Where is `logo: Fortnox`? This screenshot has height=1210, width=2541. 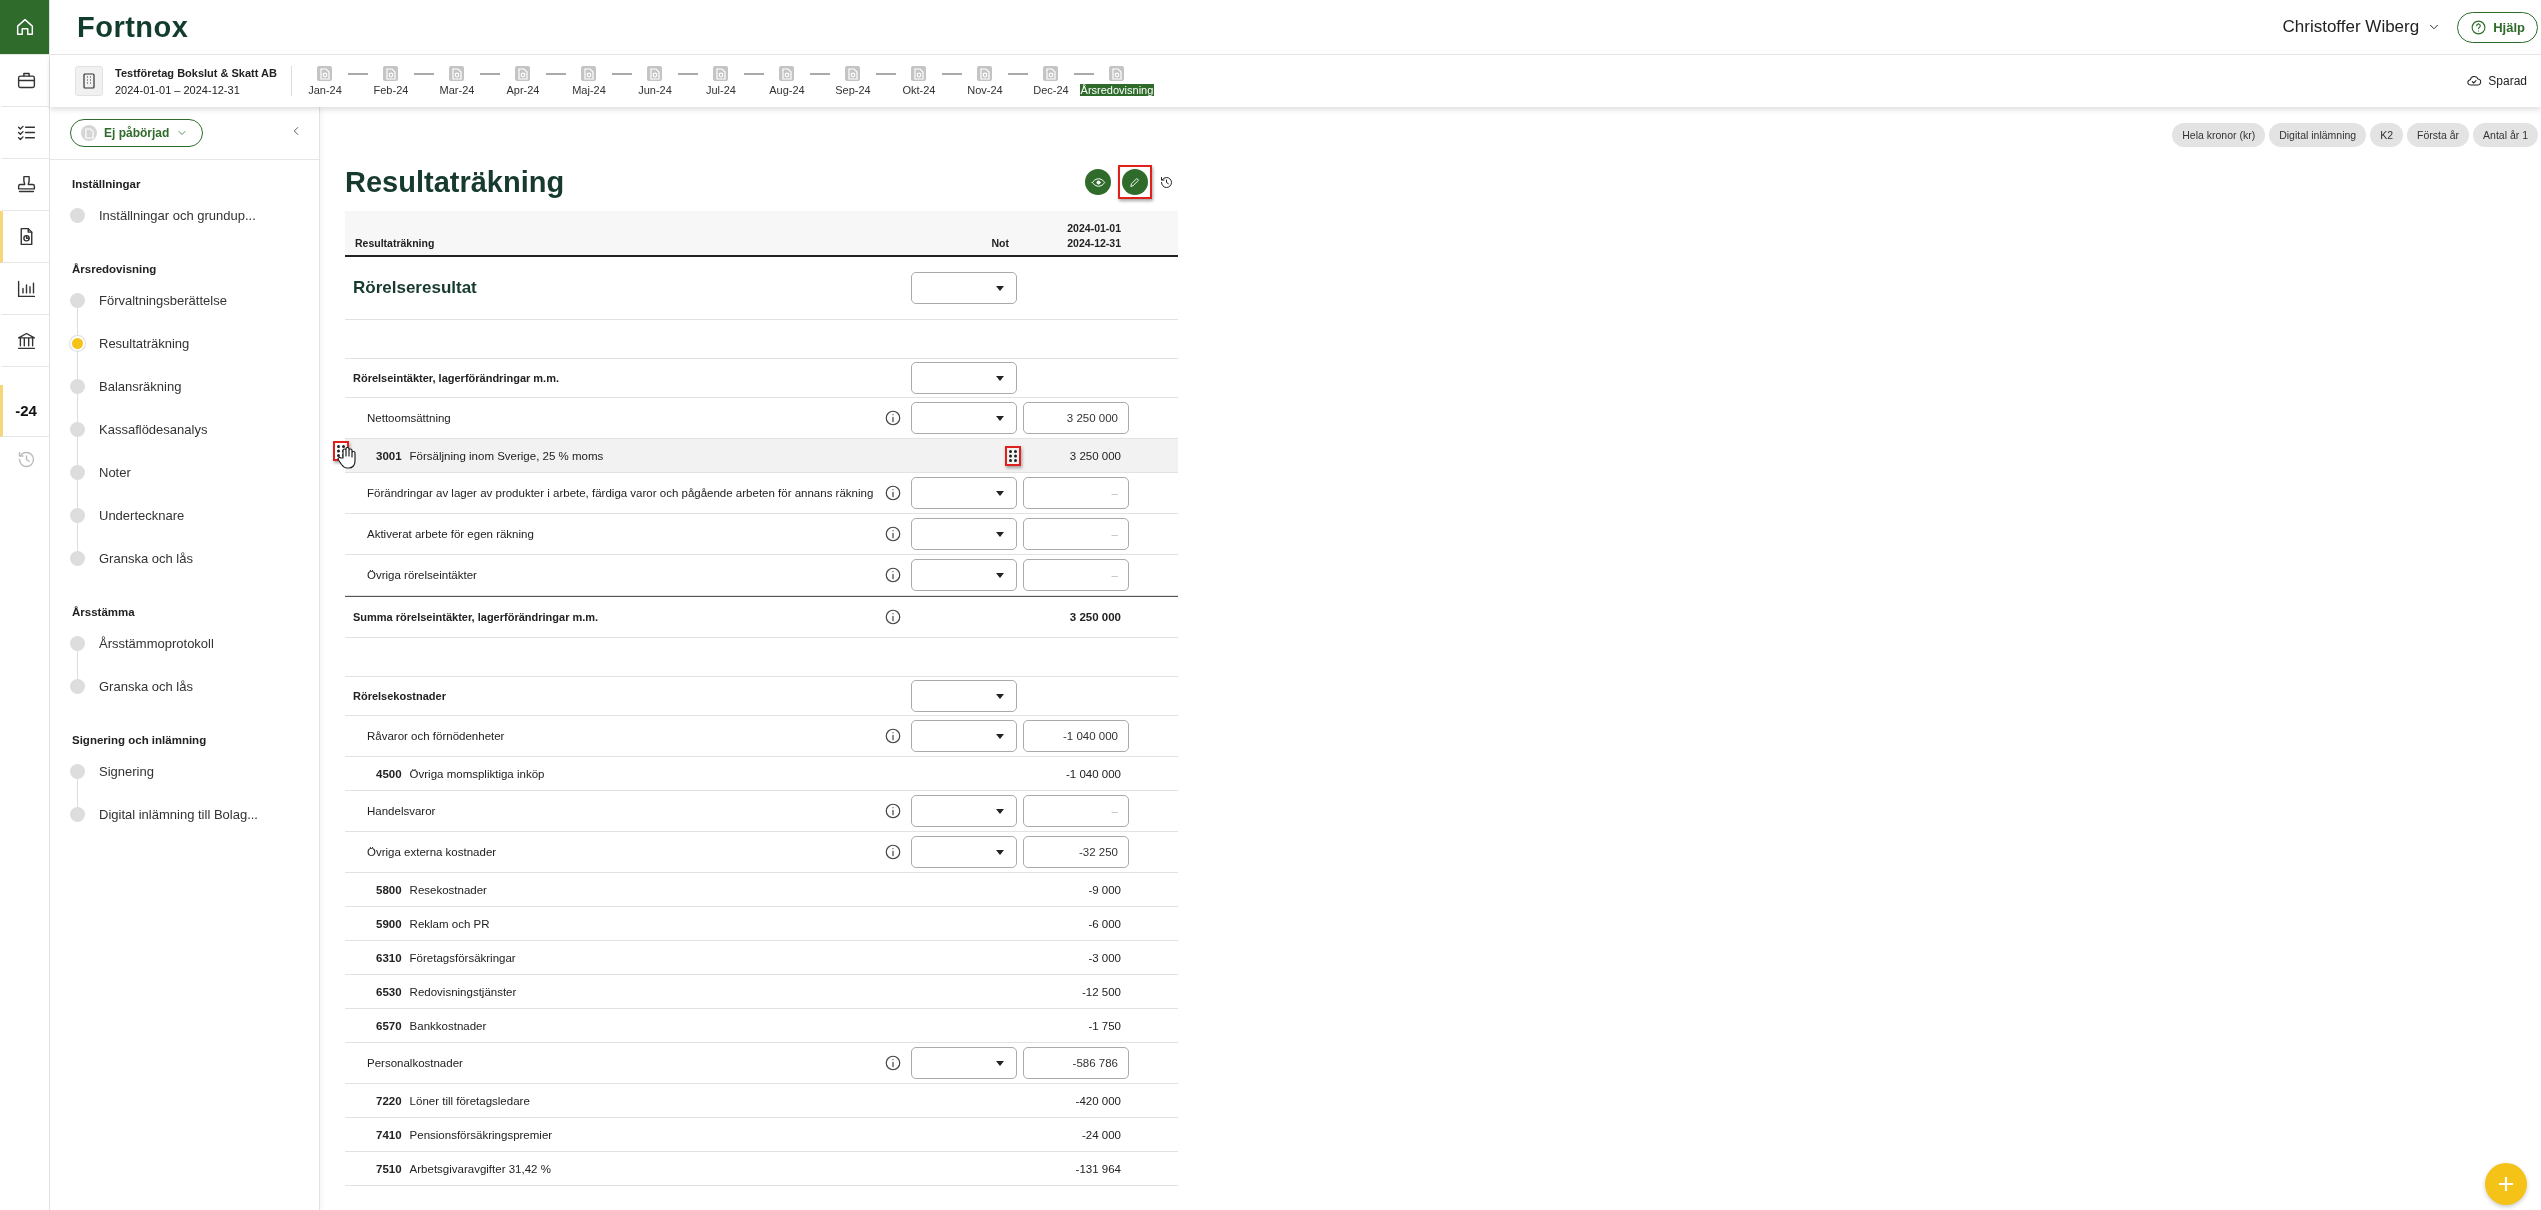
logo: Fortnox is located at coordinates (133, 27).